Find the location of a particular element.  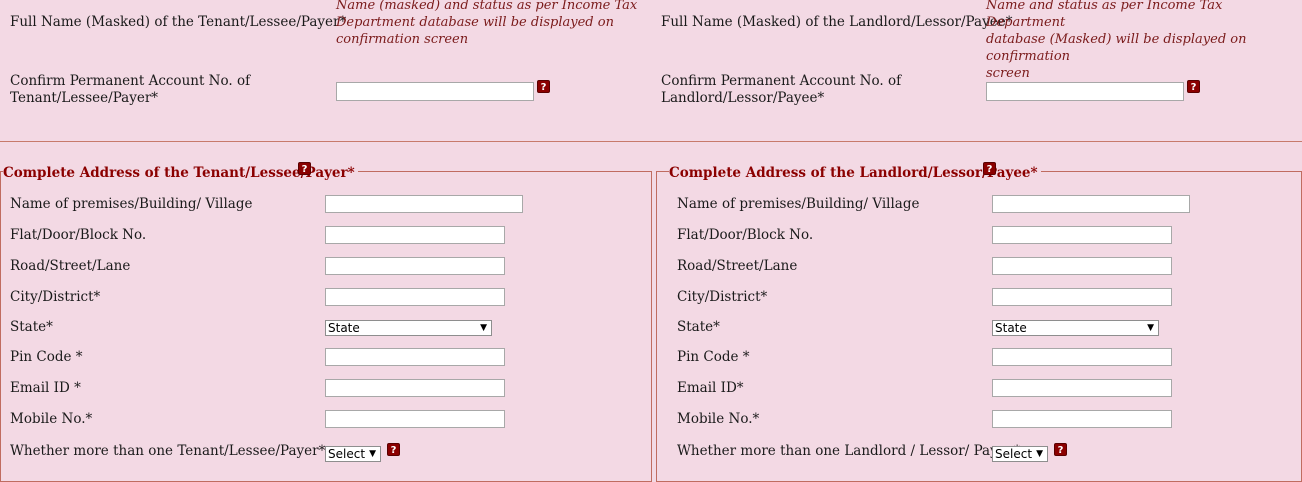

section-divider is located at coordinates (651, 141).